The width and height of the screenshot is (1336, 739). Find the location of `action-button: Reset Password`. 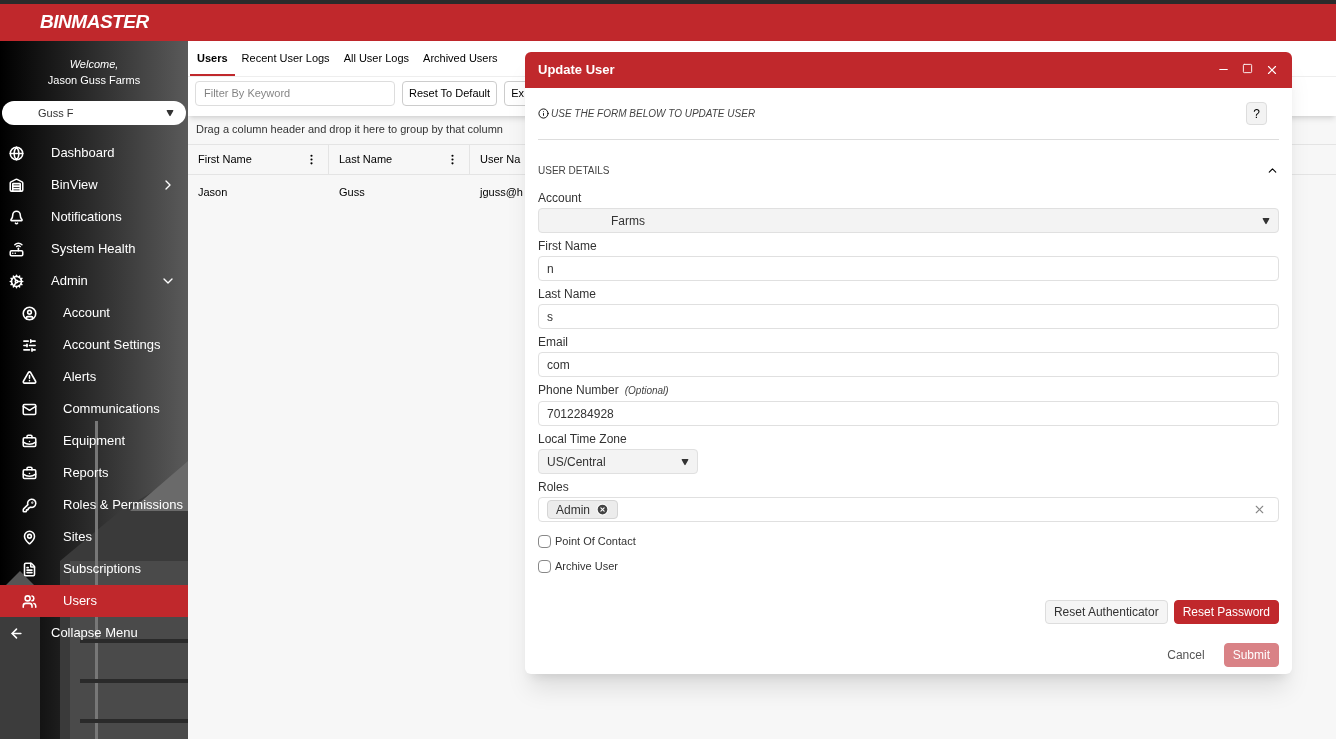

action-button: Reset Password is located at coordinates (1226, 612).